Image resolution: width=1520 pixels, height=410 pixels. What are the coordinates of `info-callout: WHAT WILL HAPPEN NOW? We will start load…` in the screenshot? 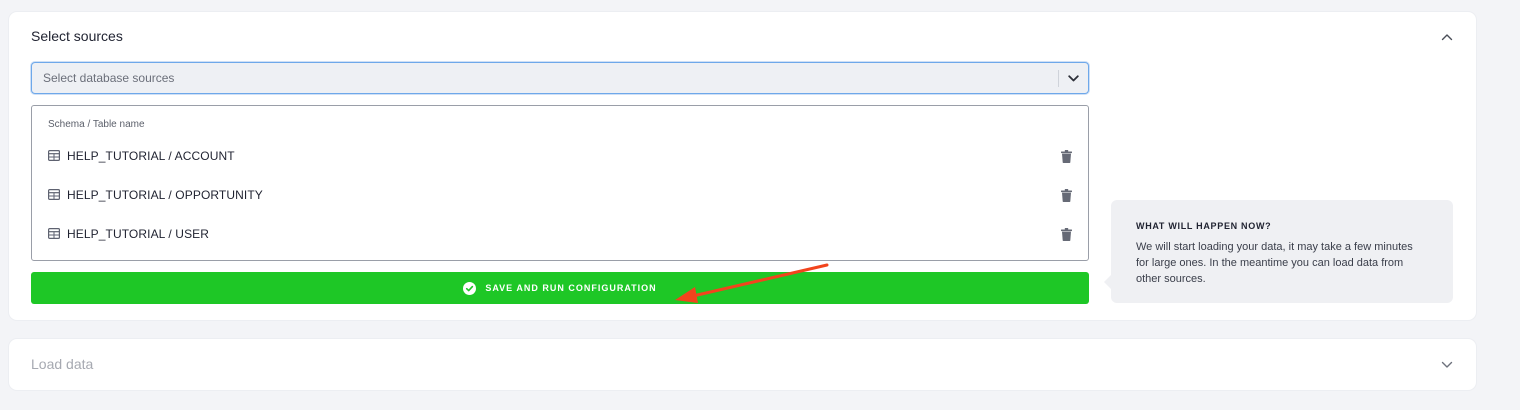 It's located at (1278, 251).